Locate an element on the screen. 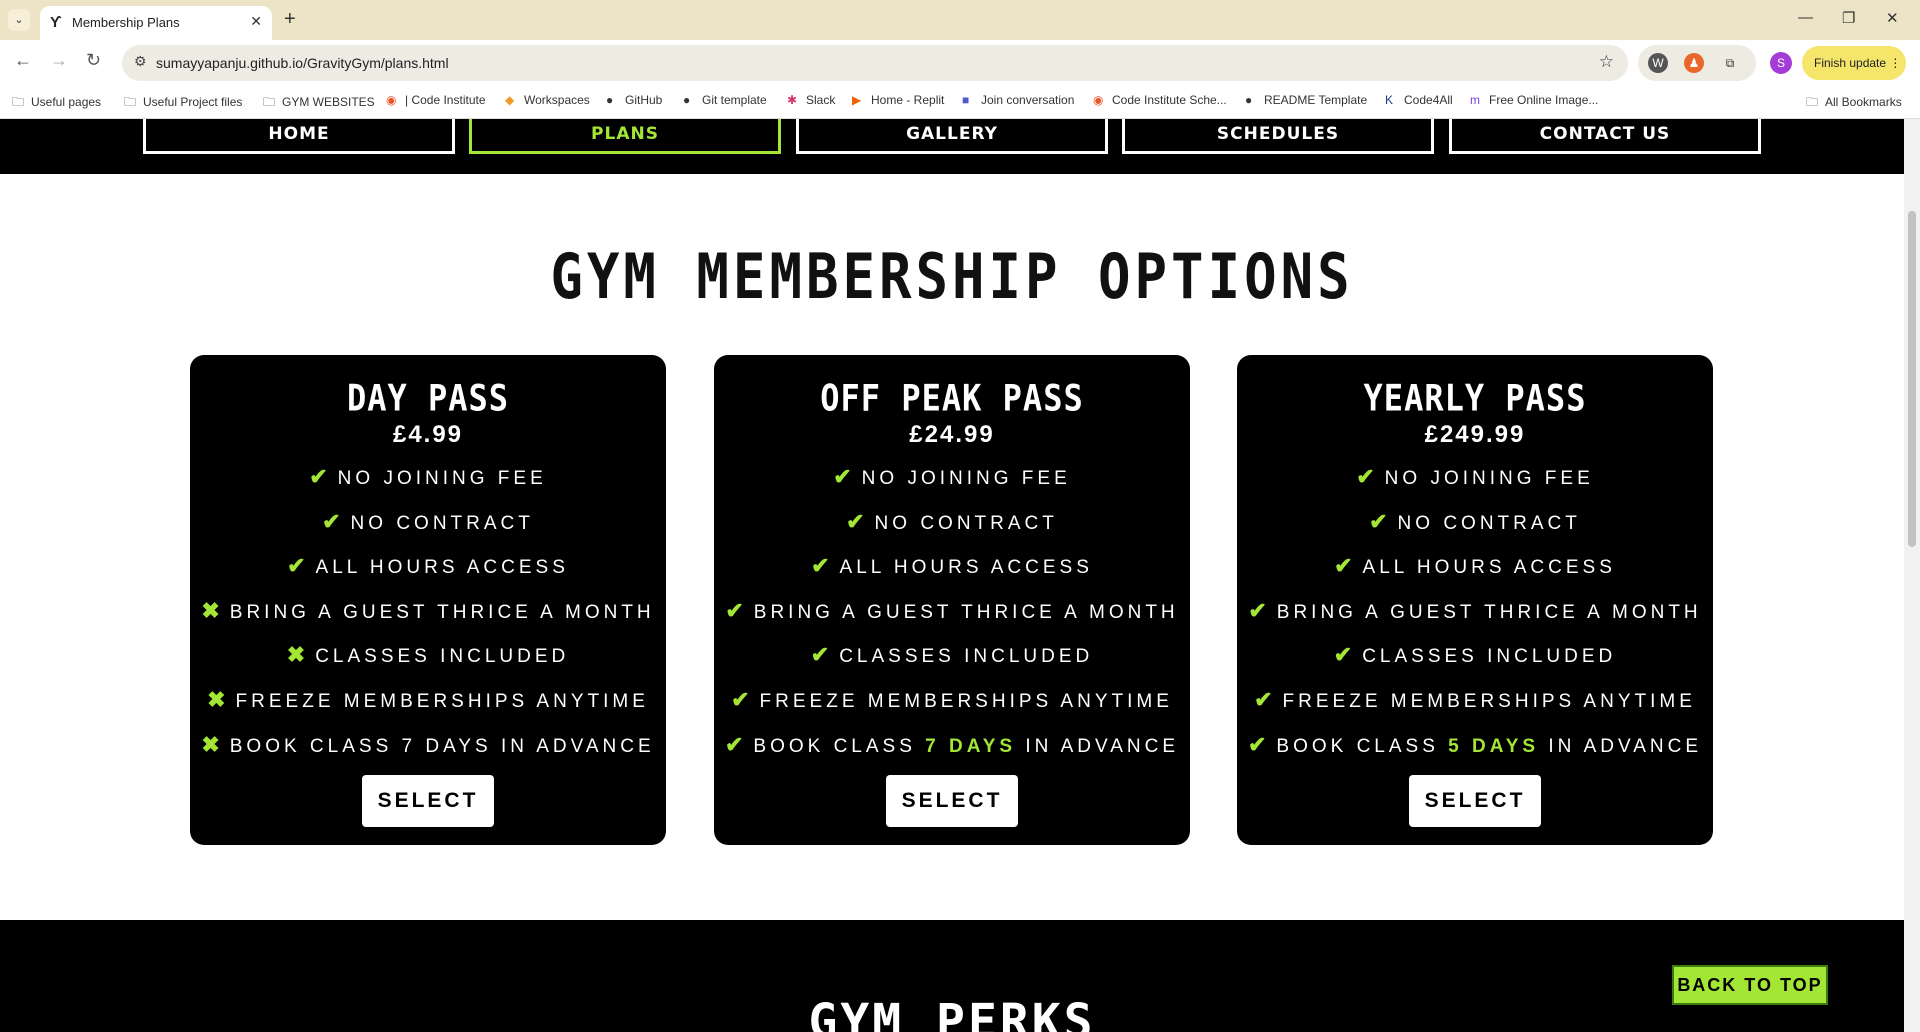 This screenshot has height=1032, width=1920. profile-avatar: S is located at coordinates (1781, 63).